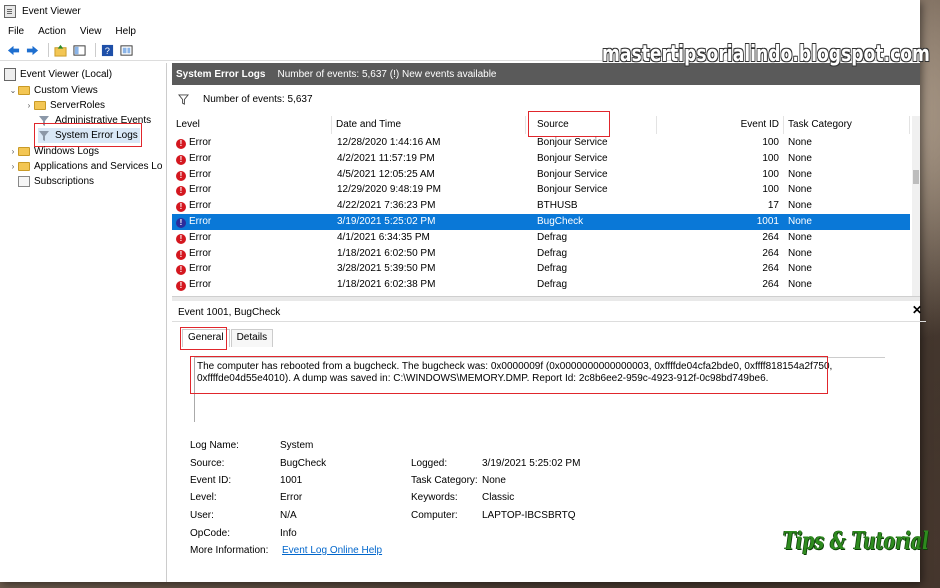 This screenshot has height=588, width=940. I want to click on tree-item-label: Windows Logs, so click(67, 151).